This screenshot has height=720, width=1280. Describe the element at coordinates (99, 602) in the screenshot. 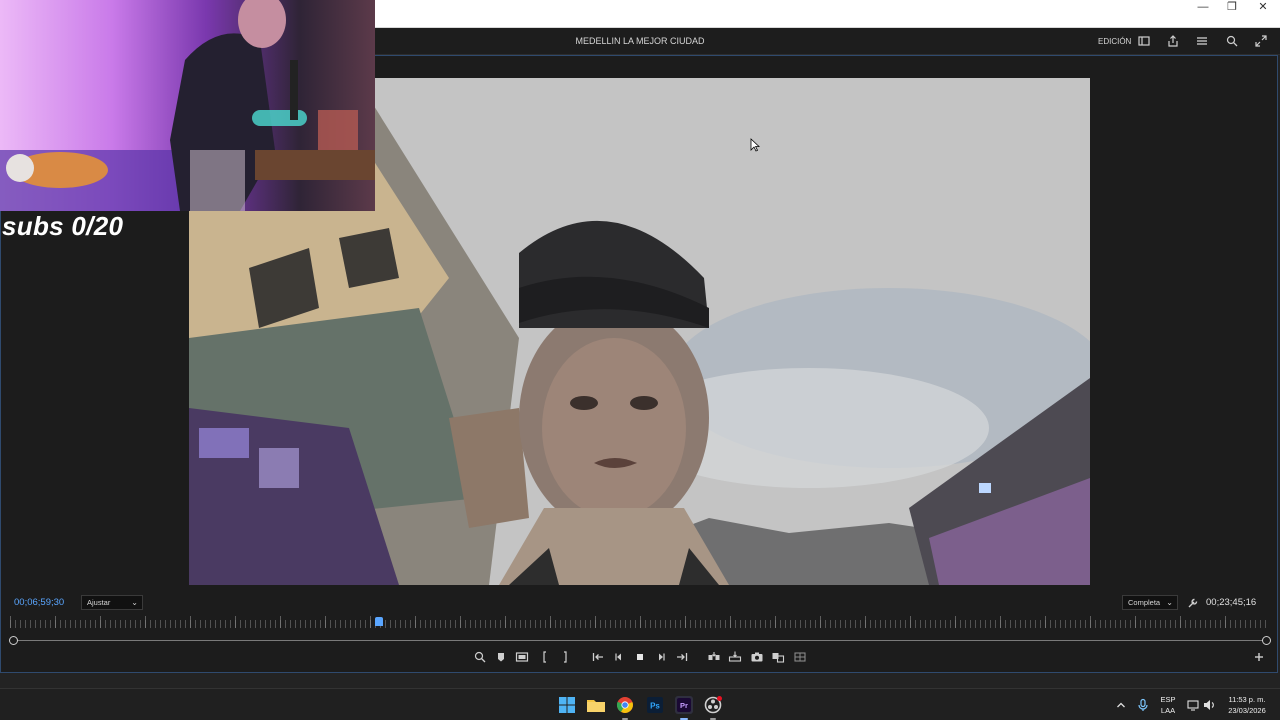

I see `zoom-level-value: Ajustar` at that location.